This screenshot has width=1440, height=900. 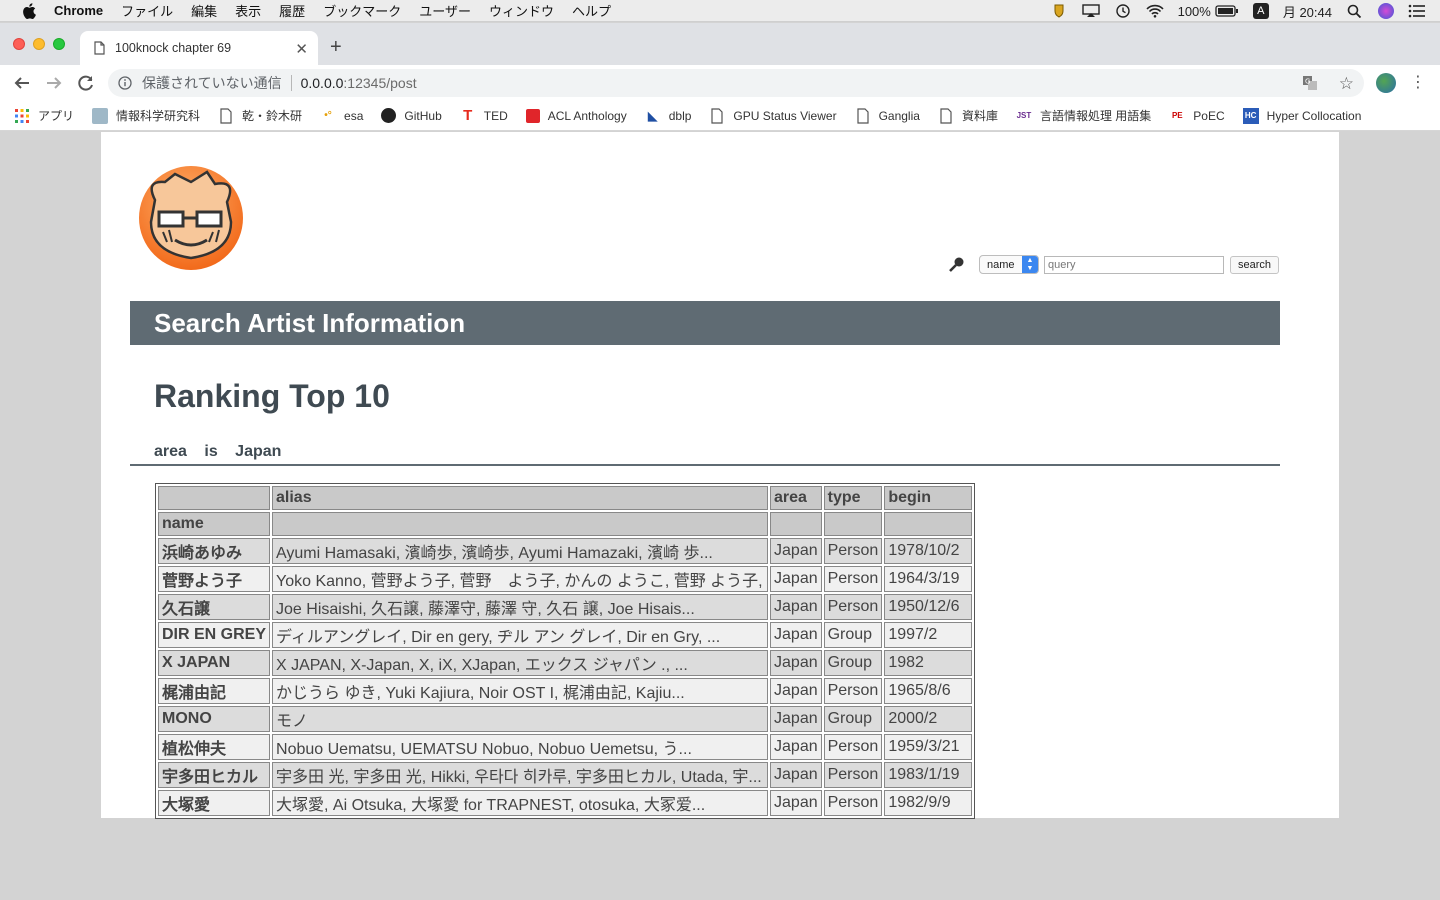 What do you see at coordinates (587, 115) in the screenshot?
I see `bookmark-label: ACL Anthology` at bounding box center [587, 115].